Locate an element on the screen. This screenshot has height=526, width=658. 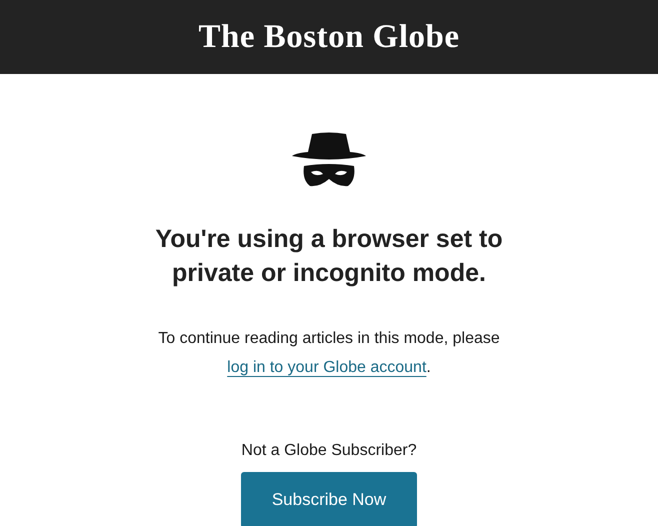
logo: The Boston Globe is located at coordinates (329, 37).